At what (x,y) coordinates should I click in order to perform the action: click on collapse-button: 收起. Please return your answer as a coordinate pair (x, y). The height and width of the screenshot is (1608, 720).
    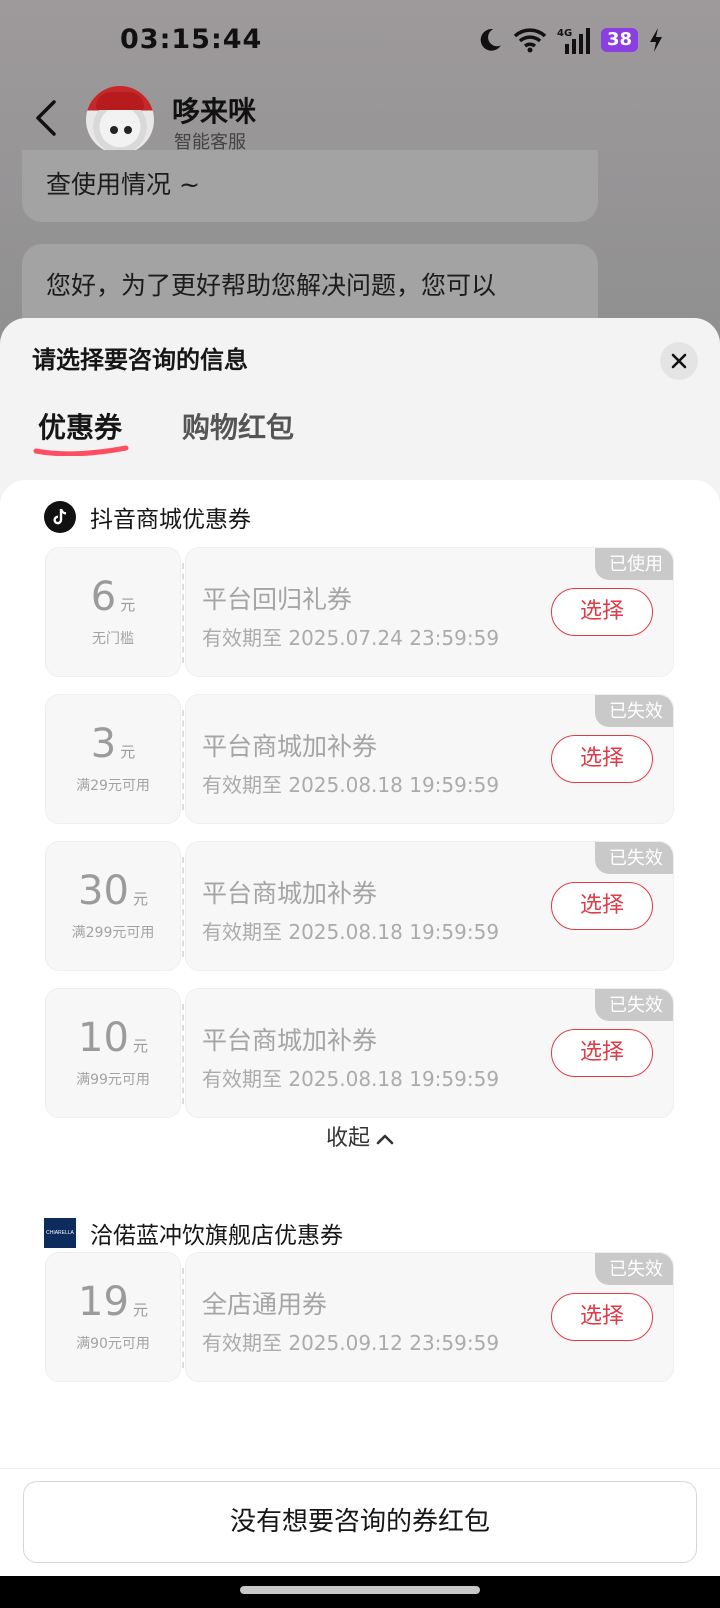
    Looking at the image, I should click on (360, 1136).